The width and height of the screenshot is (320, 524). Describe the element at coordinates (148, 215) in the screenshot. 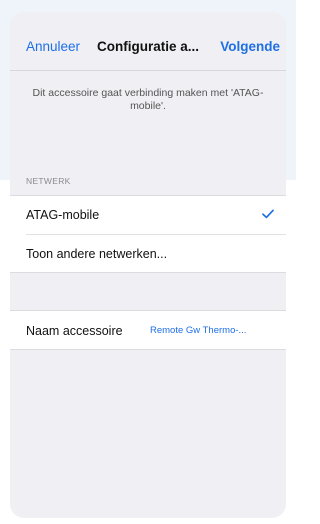

I see `network-item-atag-mobile: ATAG-mobile` at that location.